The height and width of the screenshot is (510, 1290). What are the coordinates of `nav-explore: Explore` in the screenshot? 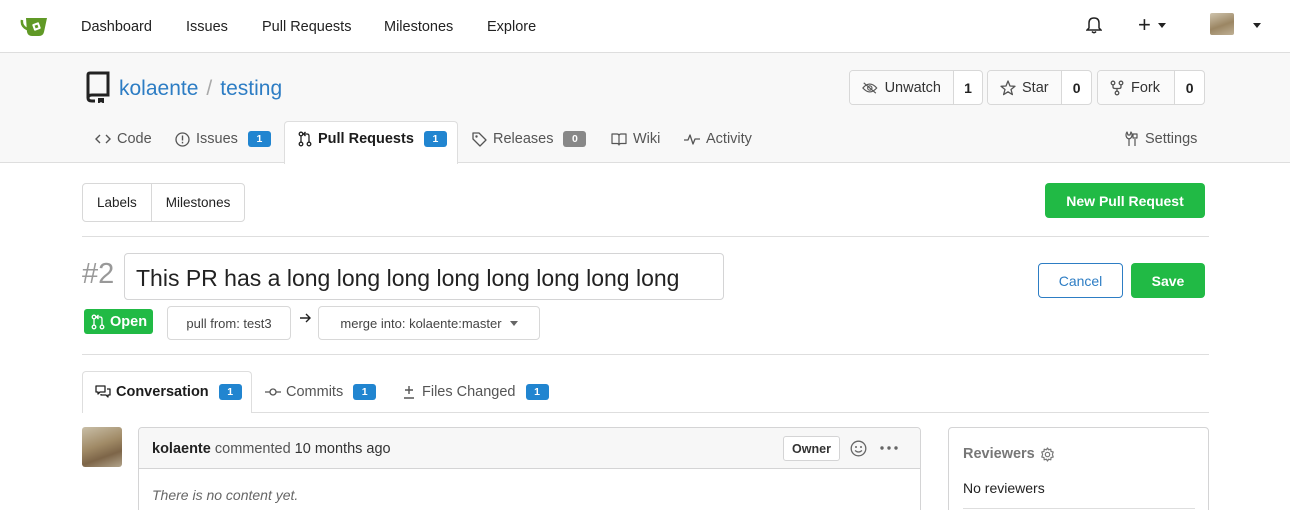 It's located at (511, 27).